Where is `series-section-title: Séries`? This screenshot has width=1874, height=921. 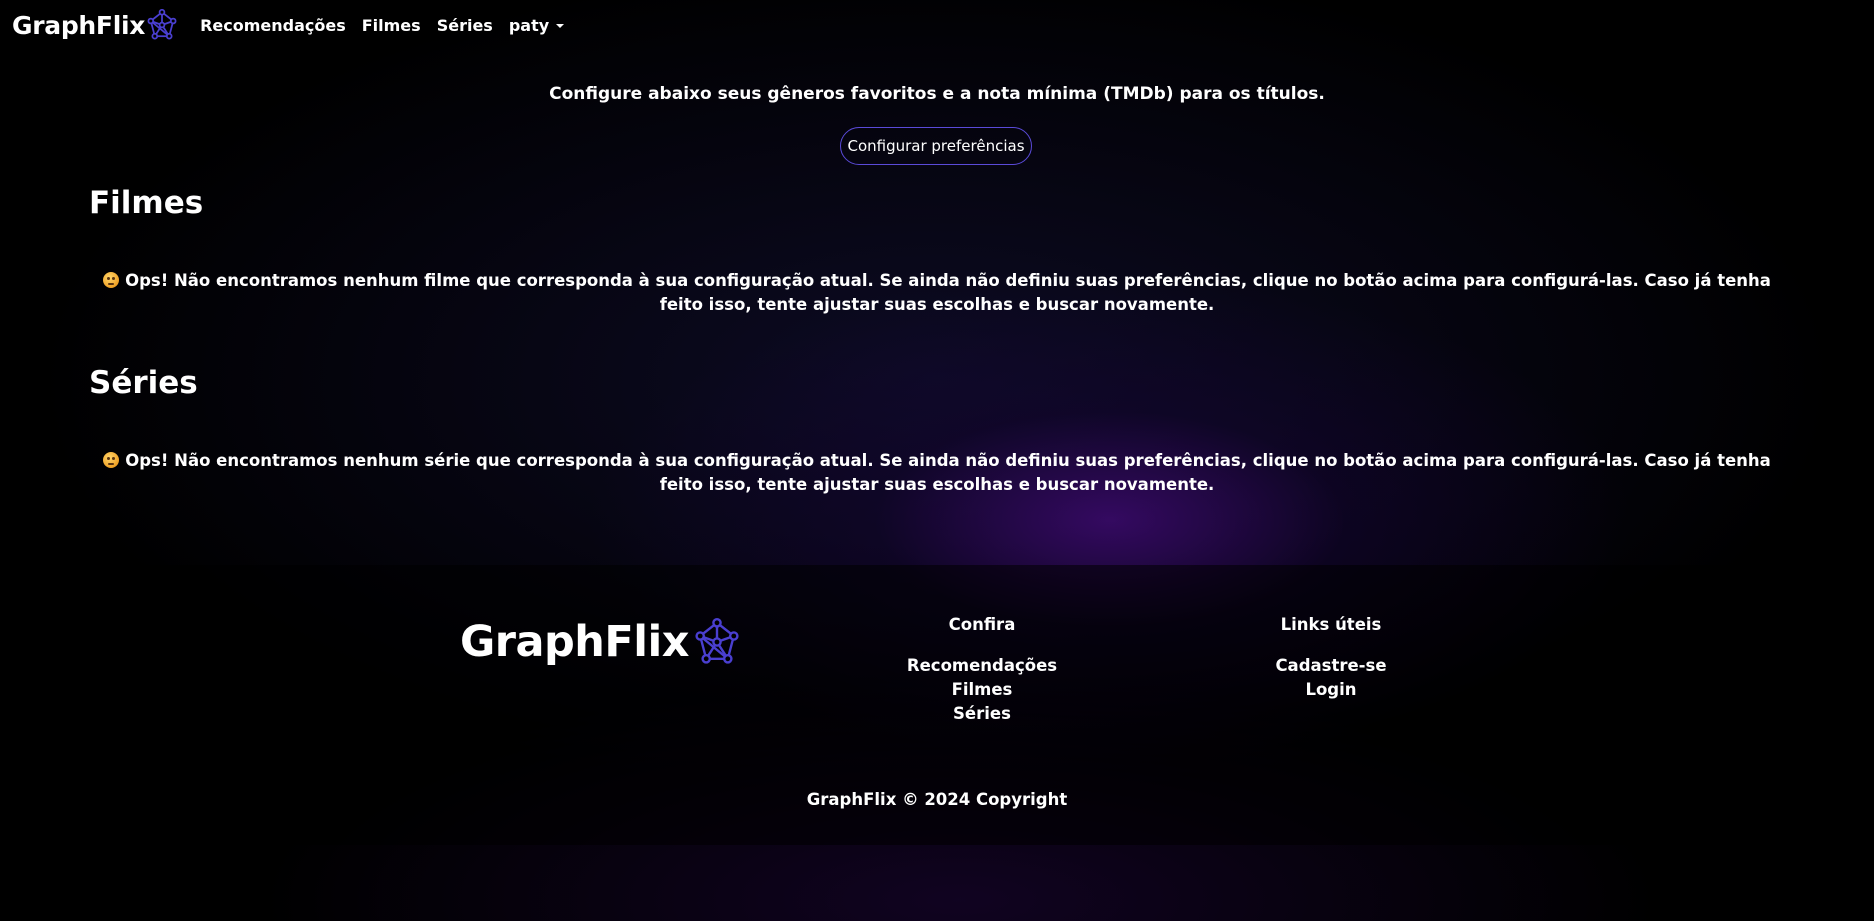 series-section-title: Séries is located at coordinates (143, 383).